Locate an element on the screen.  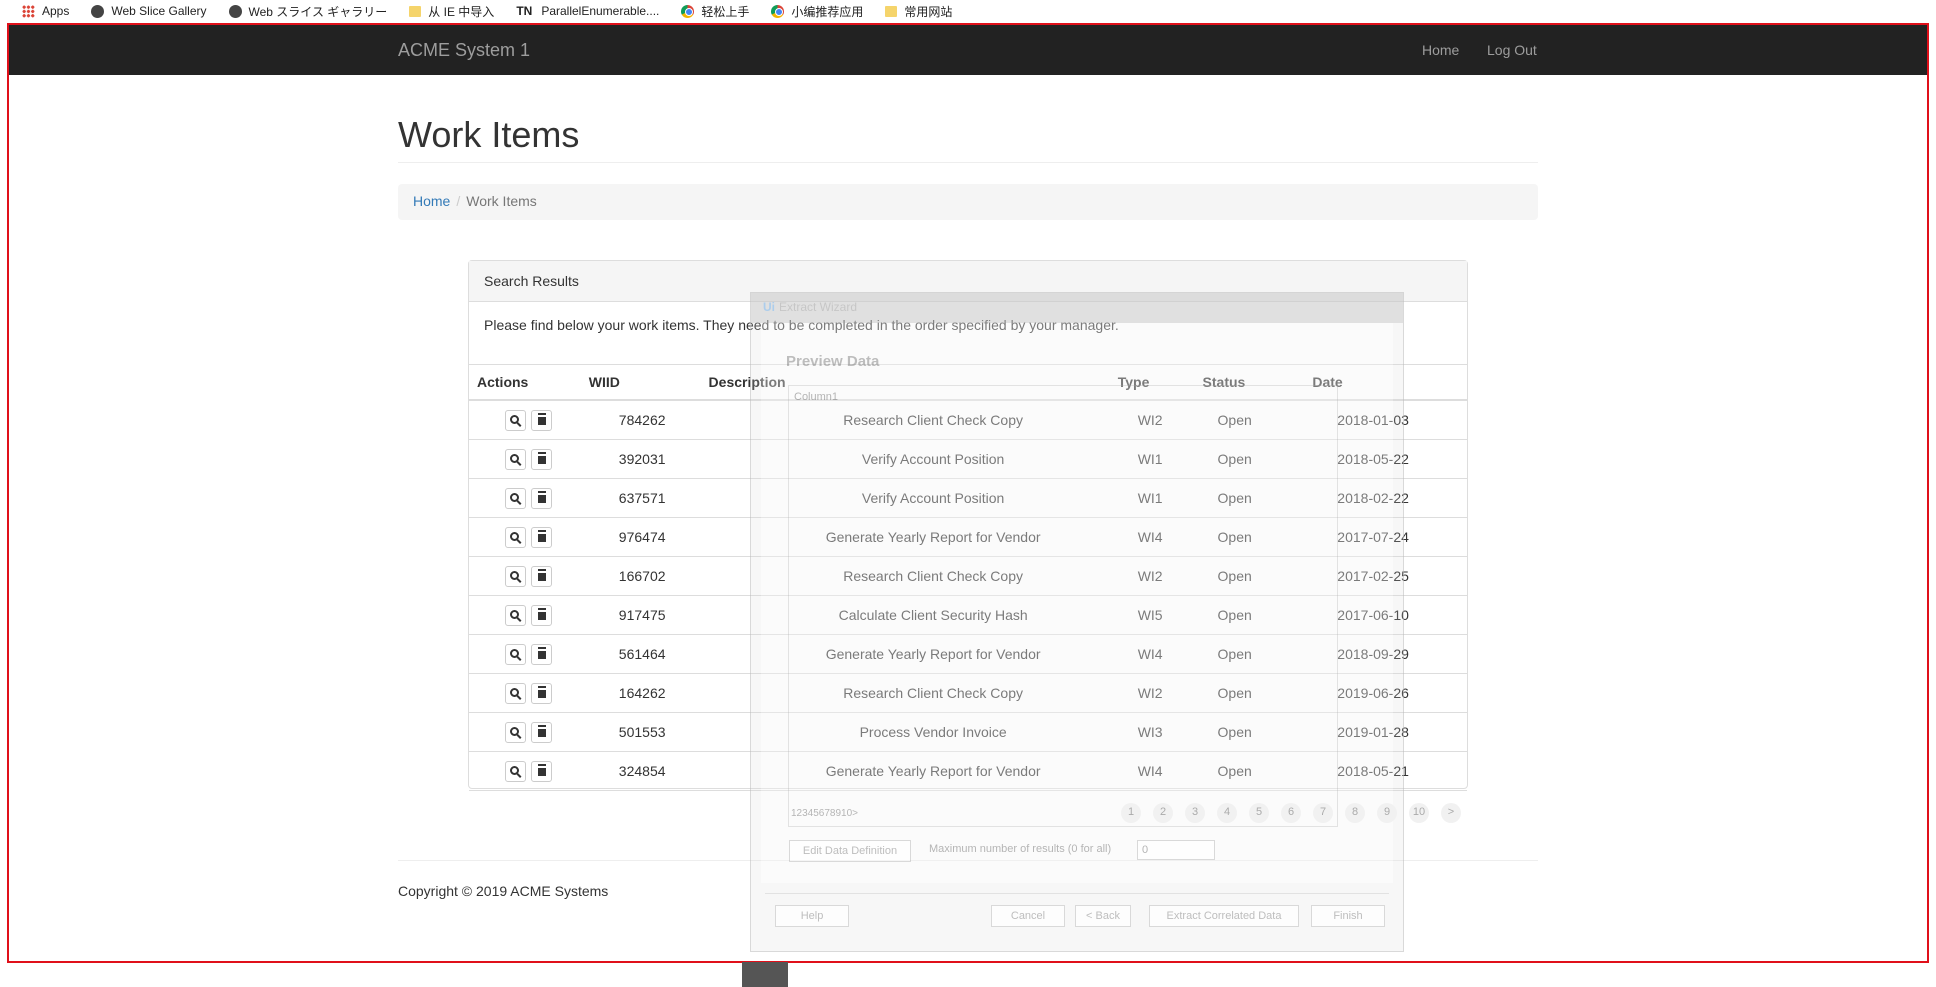
brand-link: ACME System 1 is located at coordinates (464, 50).